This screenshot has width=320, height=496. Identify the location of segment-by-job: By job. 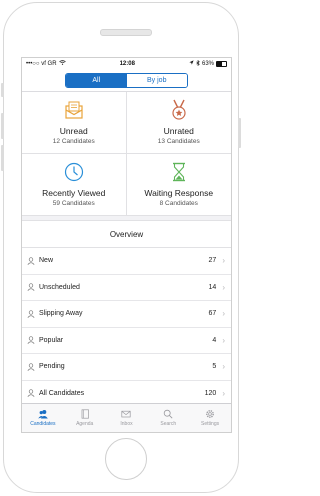
(156, 80).